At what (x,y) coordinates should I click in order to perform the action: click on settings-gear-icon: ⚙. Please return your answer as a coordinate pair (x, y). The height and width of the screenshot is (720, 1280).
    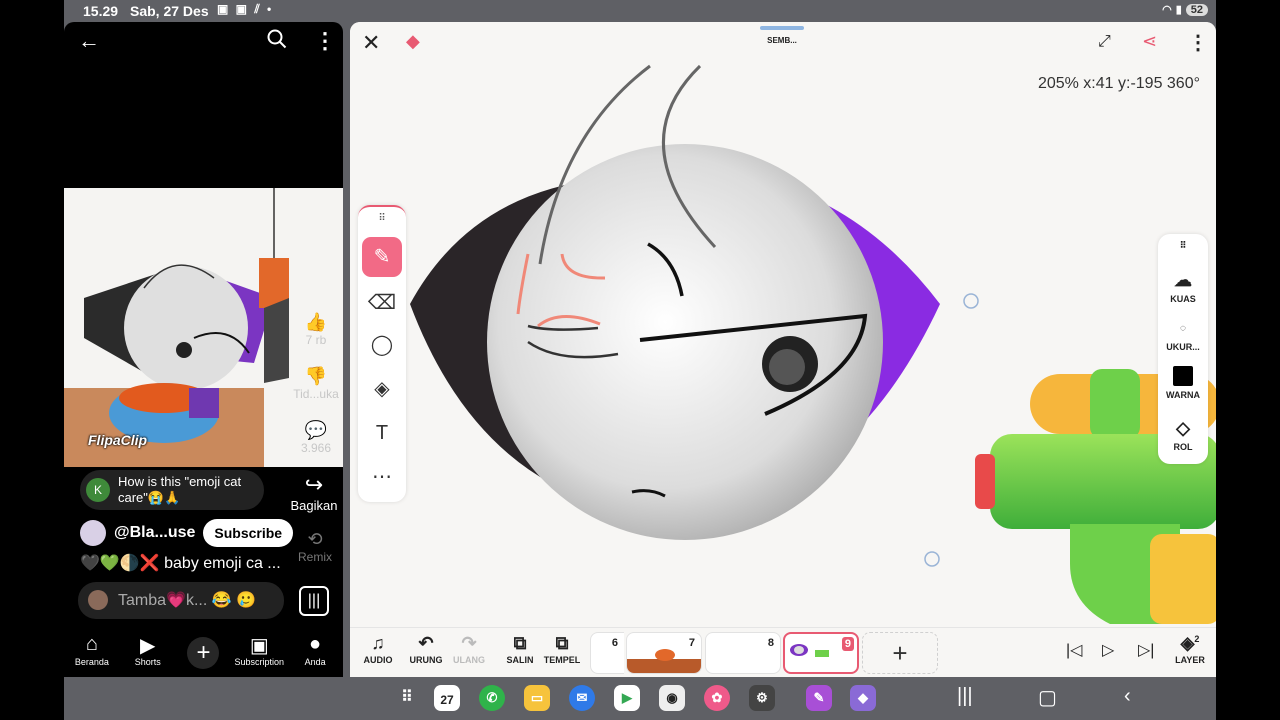
    Looking at the image, I should click on (762, 698).